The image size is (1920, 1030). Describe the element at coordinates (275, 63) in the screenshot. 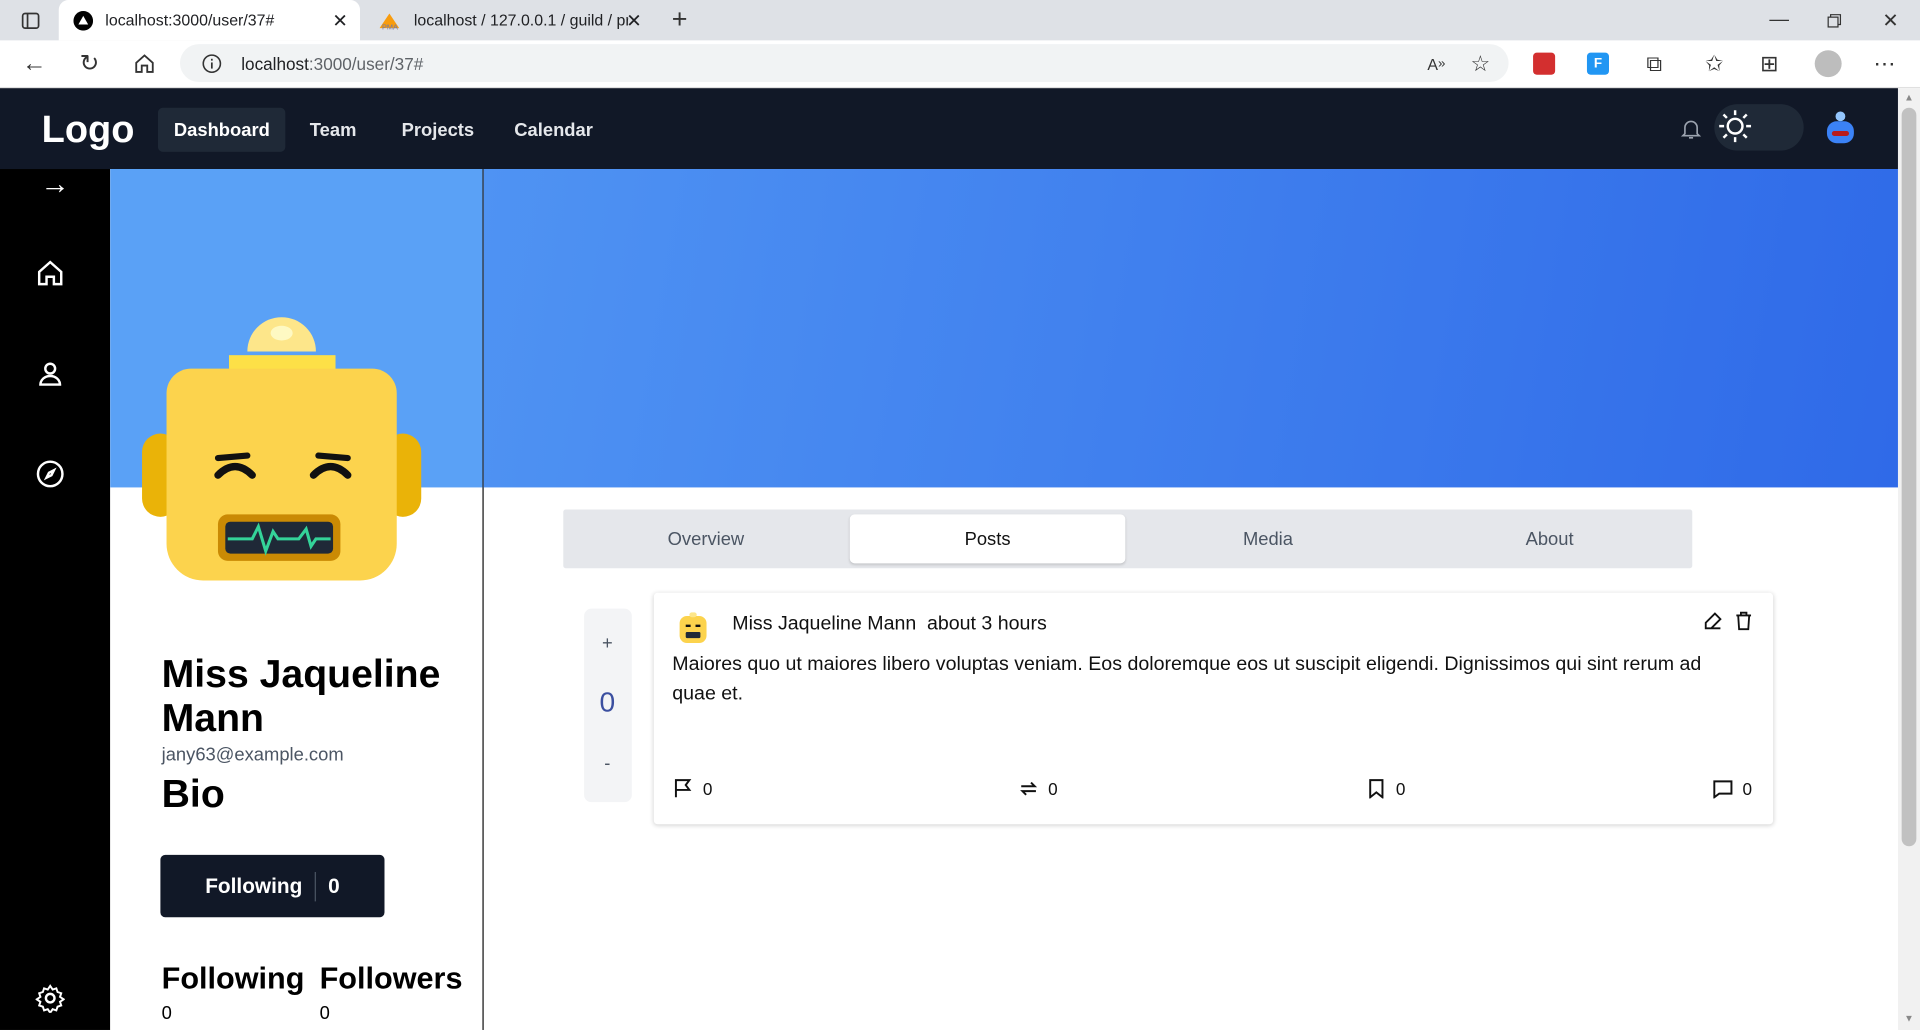

I see `url-host: localhost` at that location.